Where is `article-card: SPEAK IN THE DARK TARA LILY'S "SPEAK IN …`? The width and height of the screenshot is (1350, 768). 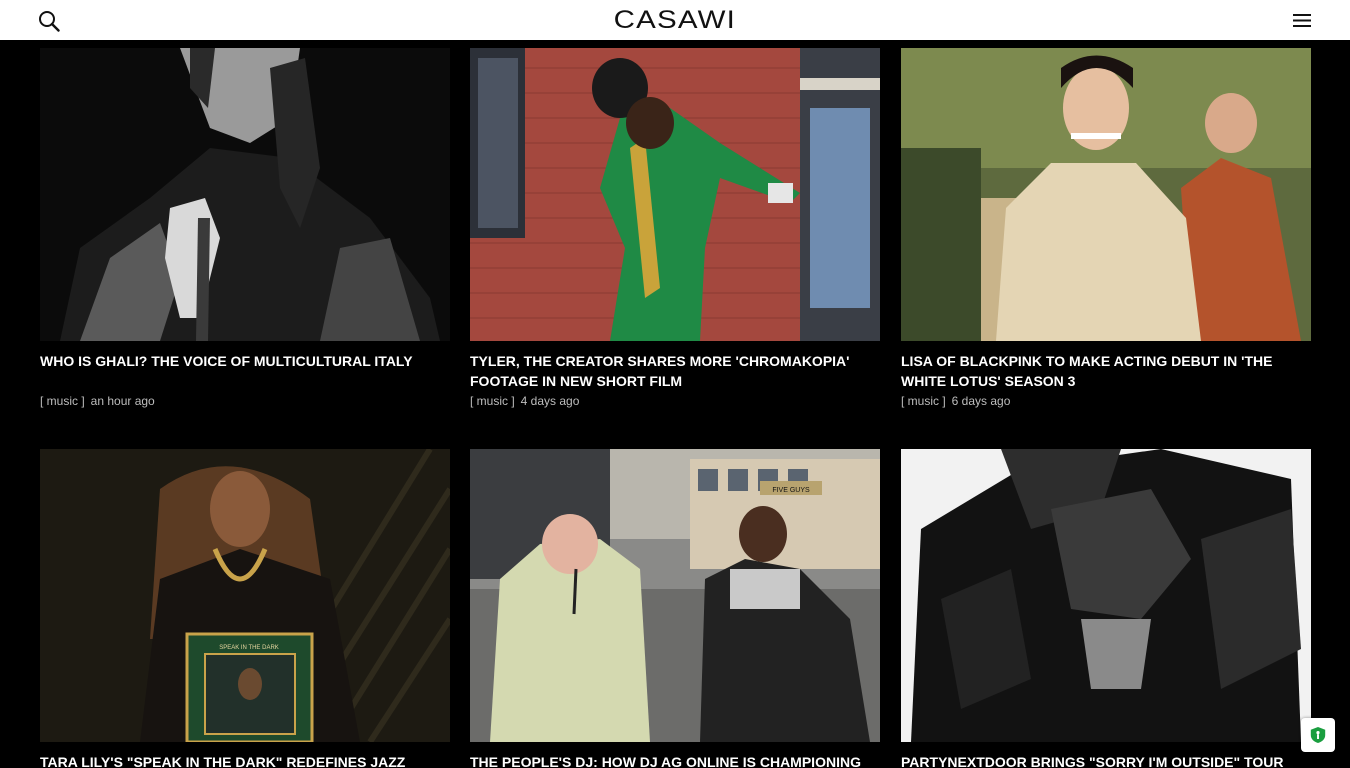
article-card: SPEAK IN THE DARK TARA LILY'S "SPEAK IN … is located at coordinates (245, 608).